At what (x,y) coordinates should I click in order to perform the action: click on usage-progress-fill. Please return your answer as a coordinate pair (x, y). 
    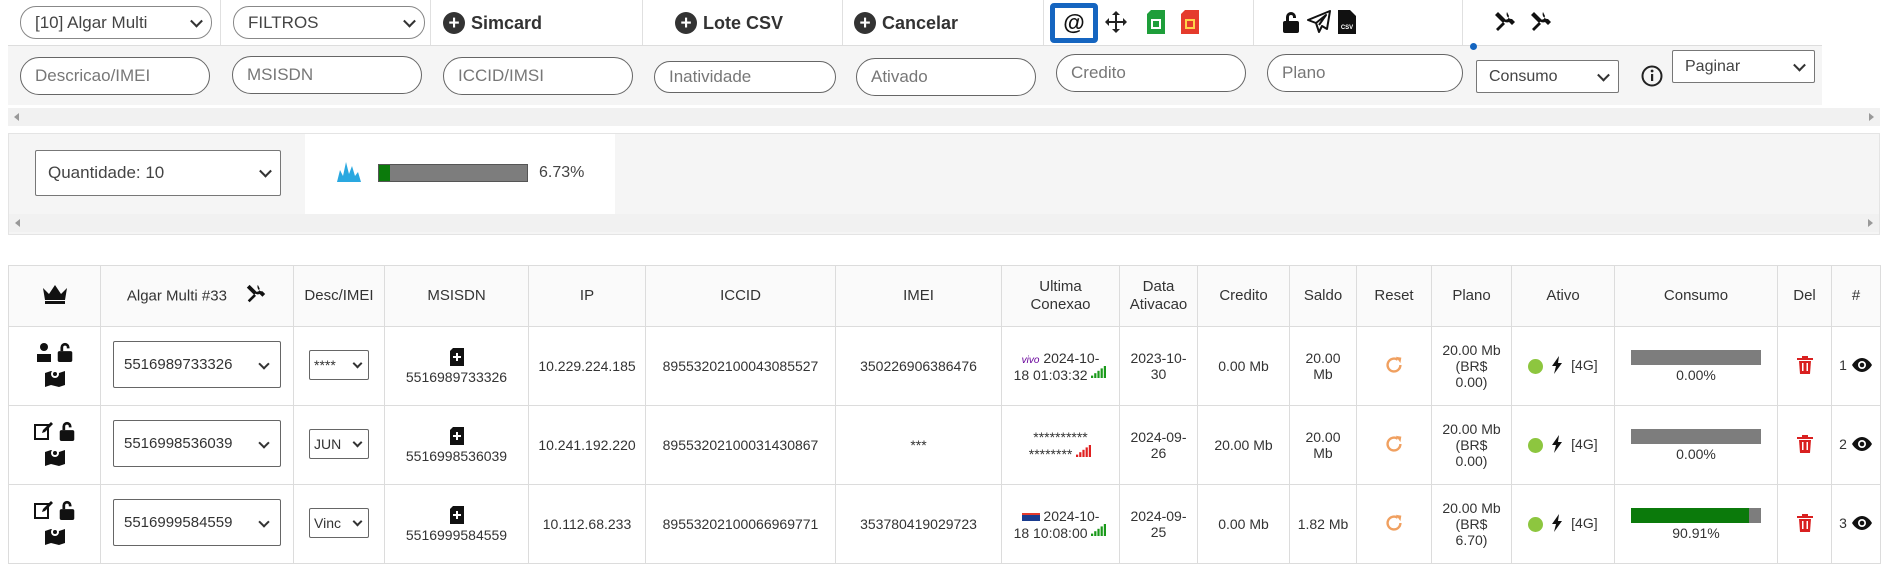
    Looking at the image, I should click on (384, 173).